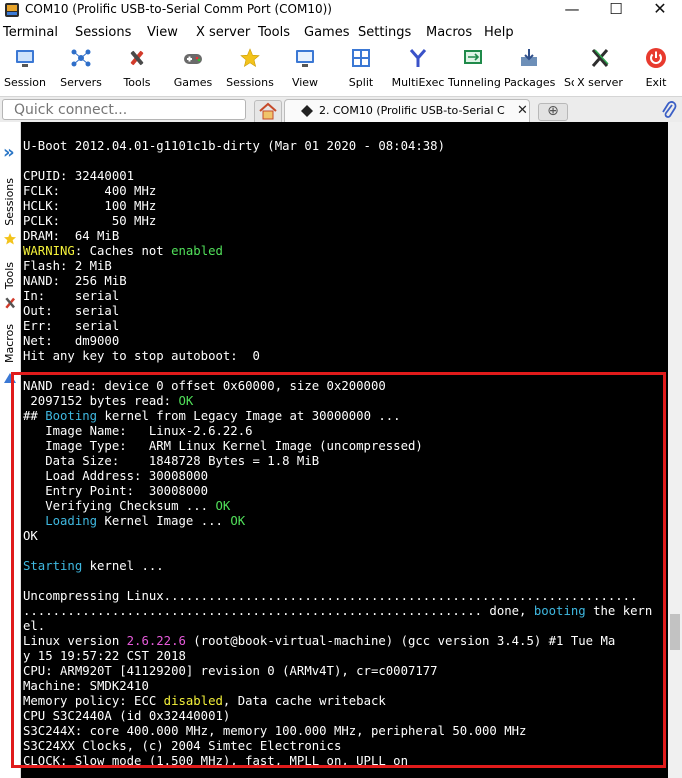 The height and width of the screenshot is (778, 682). What do you see at coordinates (10, 202) in the screenshot?
I see `sidebar-tab-sessions: Sessions` at bounding box center [10, 202].